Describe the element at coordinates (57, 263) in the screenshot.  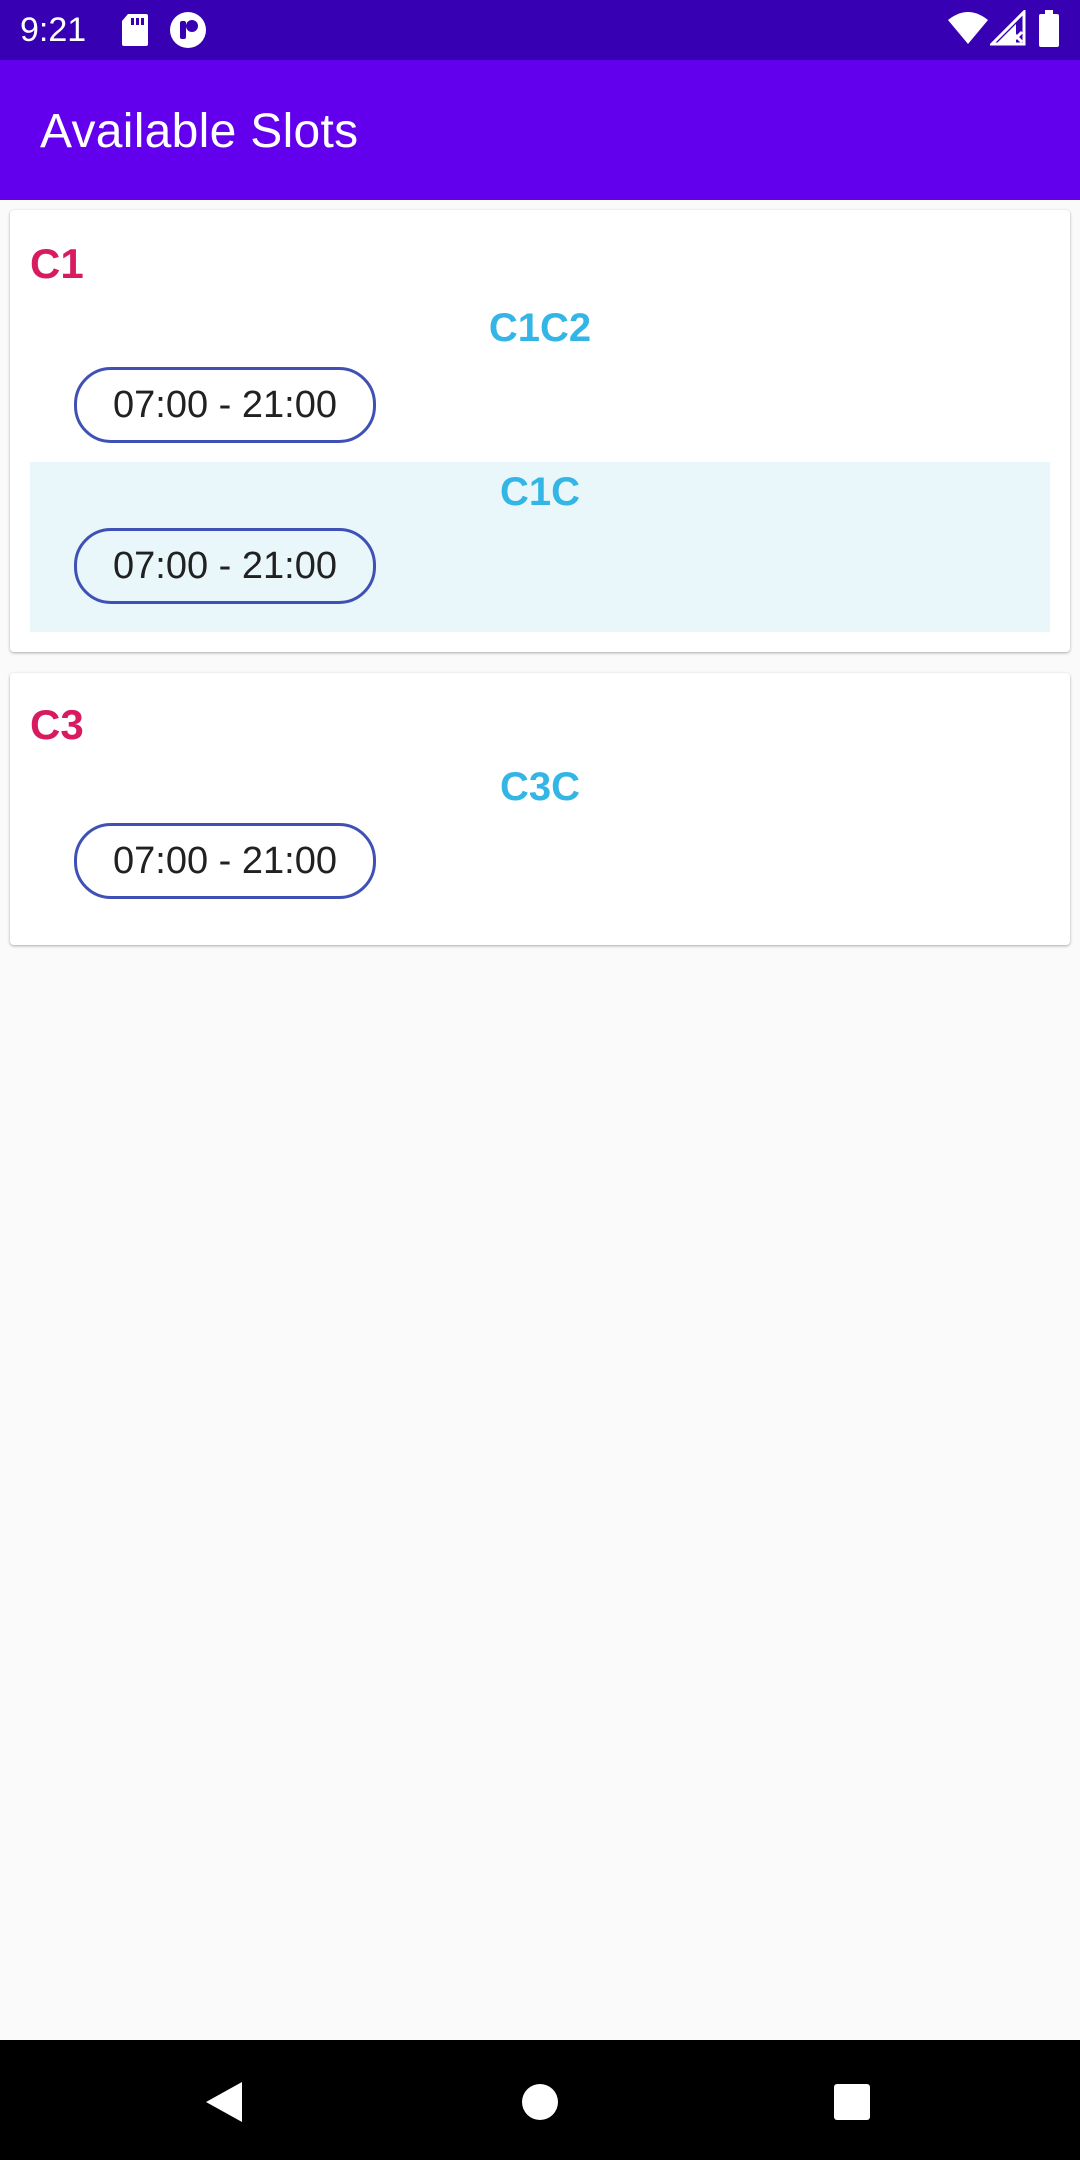
I see `card-title: C1` at that location.